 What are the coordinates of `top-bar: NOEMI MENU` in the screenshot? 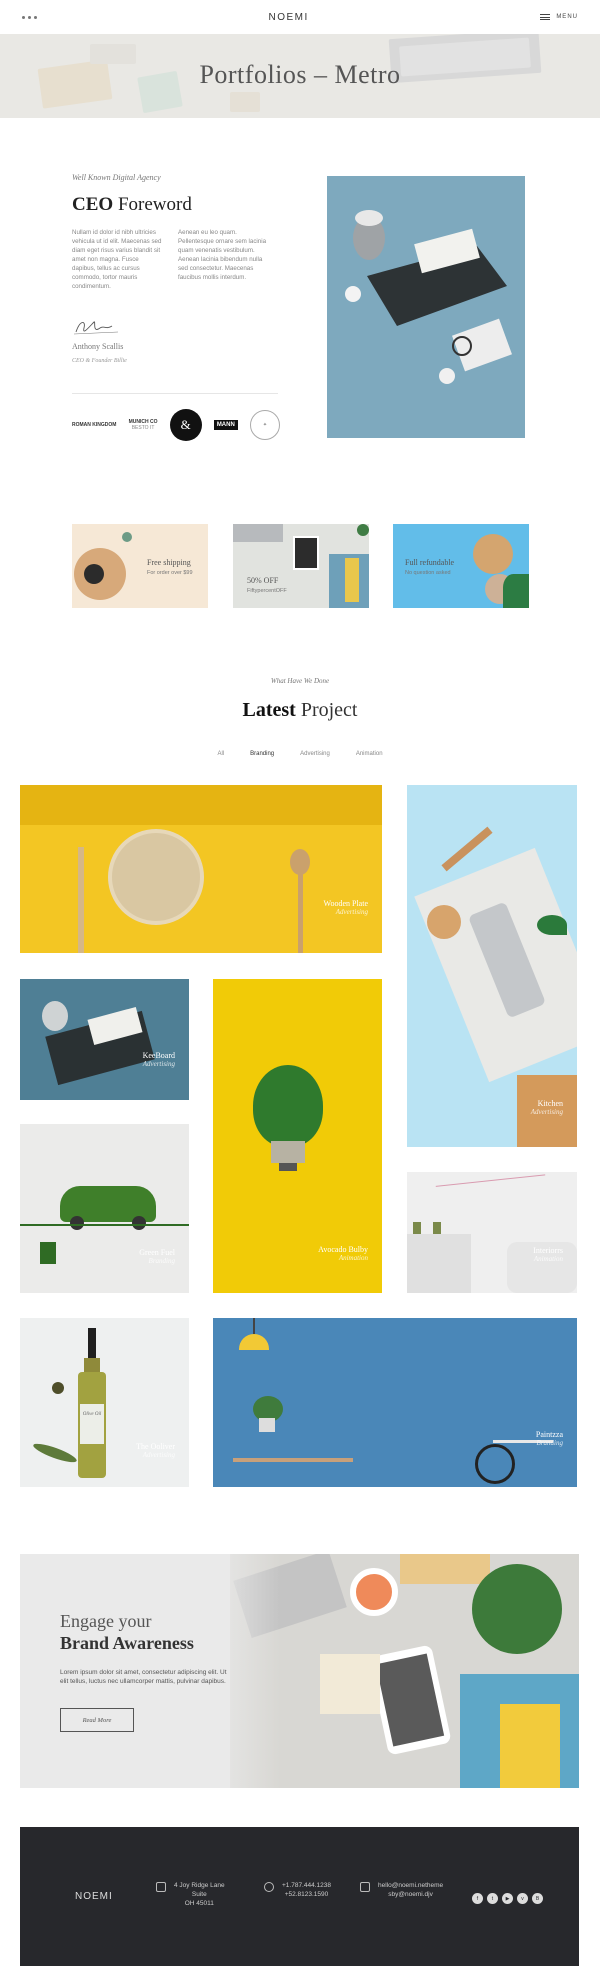 It's located at (300, 17).